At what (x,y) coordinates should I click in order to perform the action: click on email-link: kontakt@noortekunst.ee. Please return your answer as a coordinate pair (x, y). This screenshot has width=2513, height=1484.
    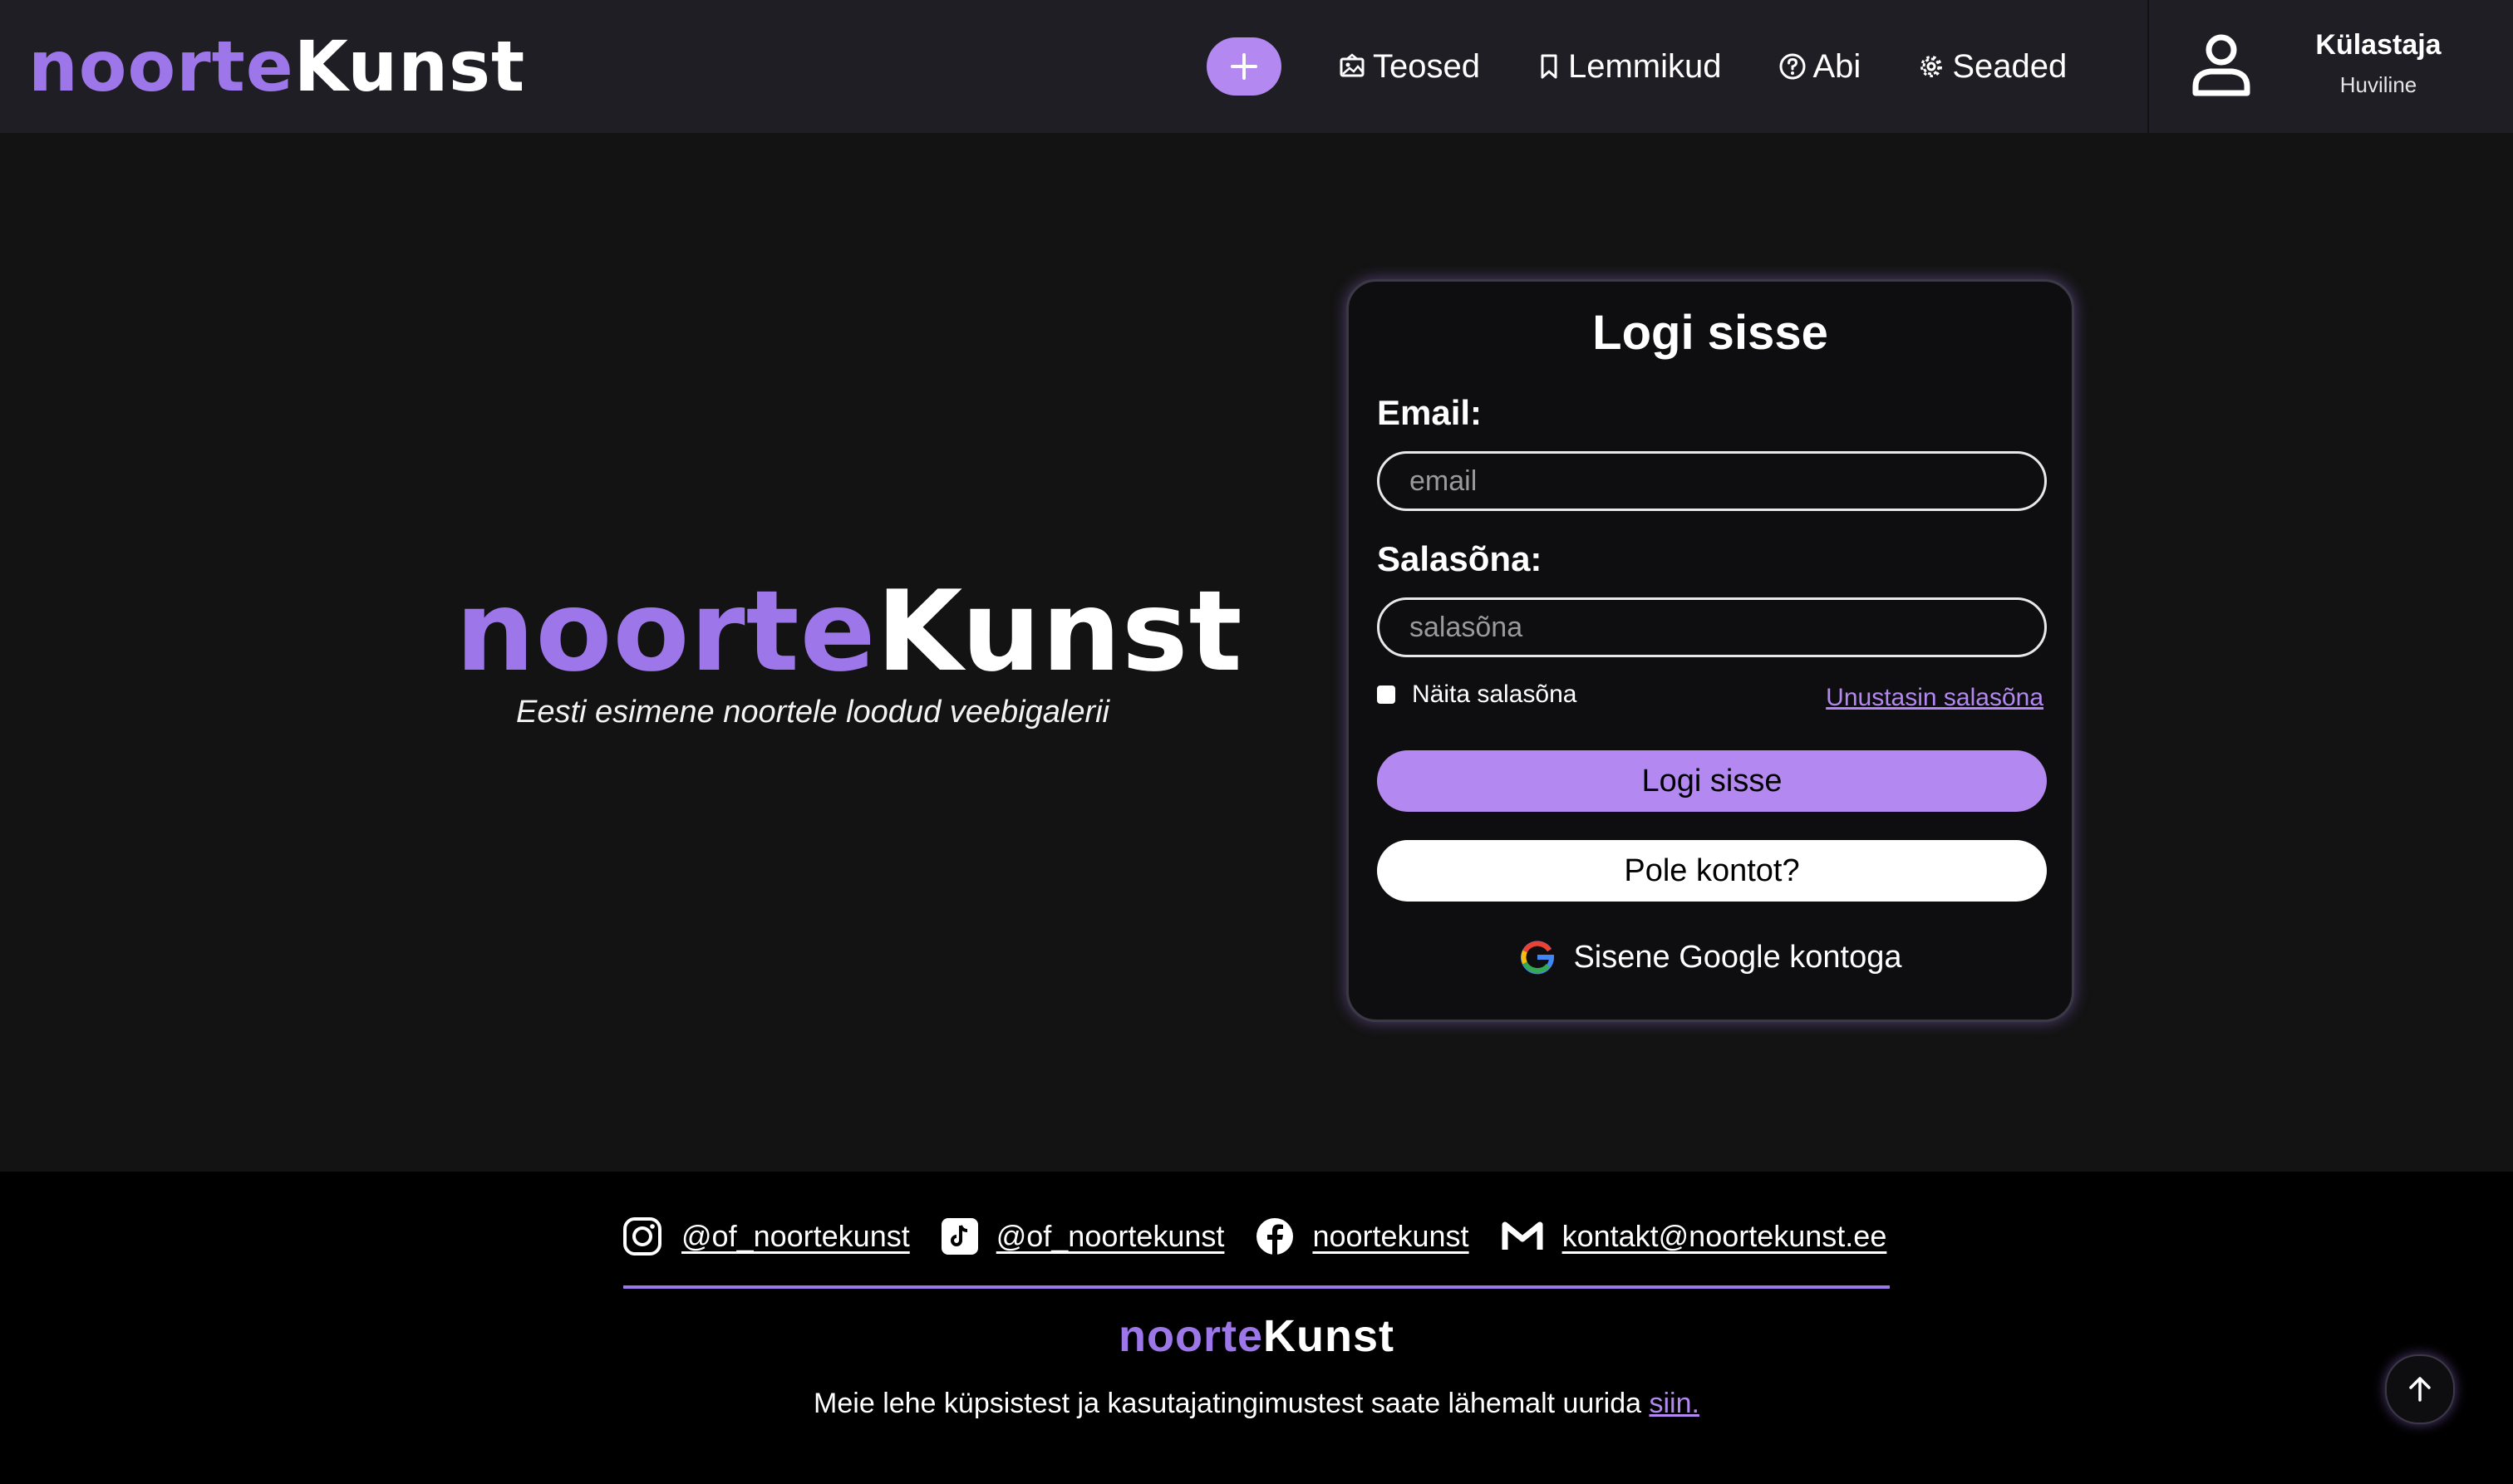
    Looking at the image, I should click on (1694, 1236).